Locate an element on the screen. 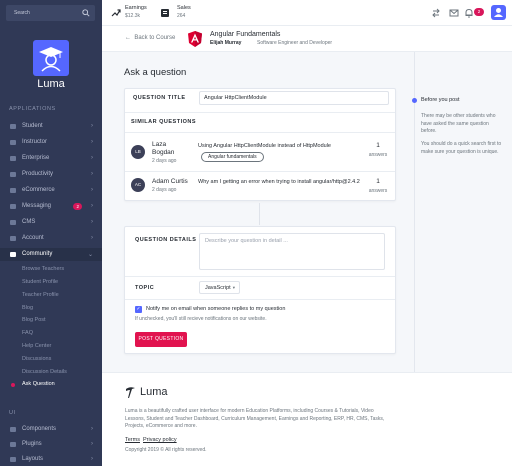  earnings-value: $12.3k is located at coordinates (133, 16).